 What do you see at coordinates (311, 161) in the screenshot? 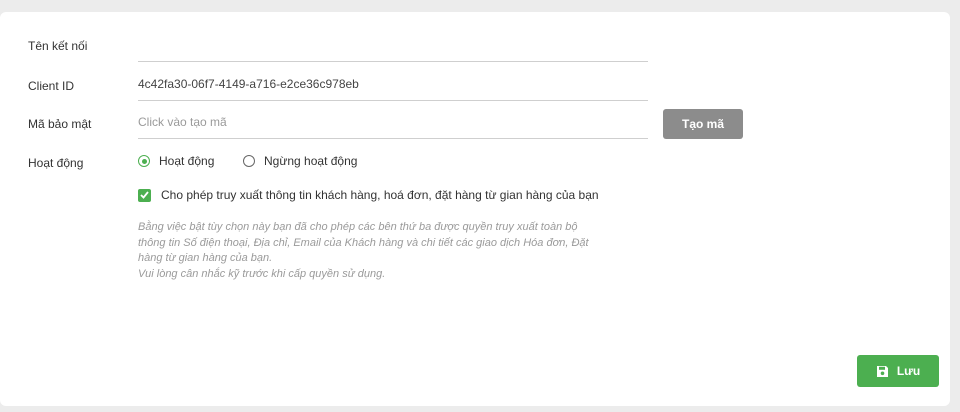
I see `status-inactive-label: Ngừng hoạt động` at bounding box center [311, 161].